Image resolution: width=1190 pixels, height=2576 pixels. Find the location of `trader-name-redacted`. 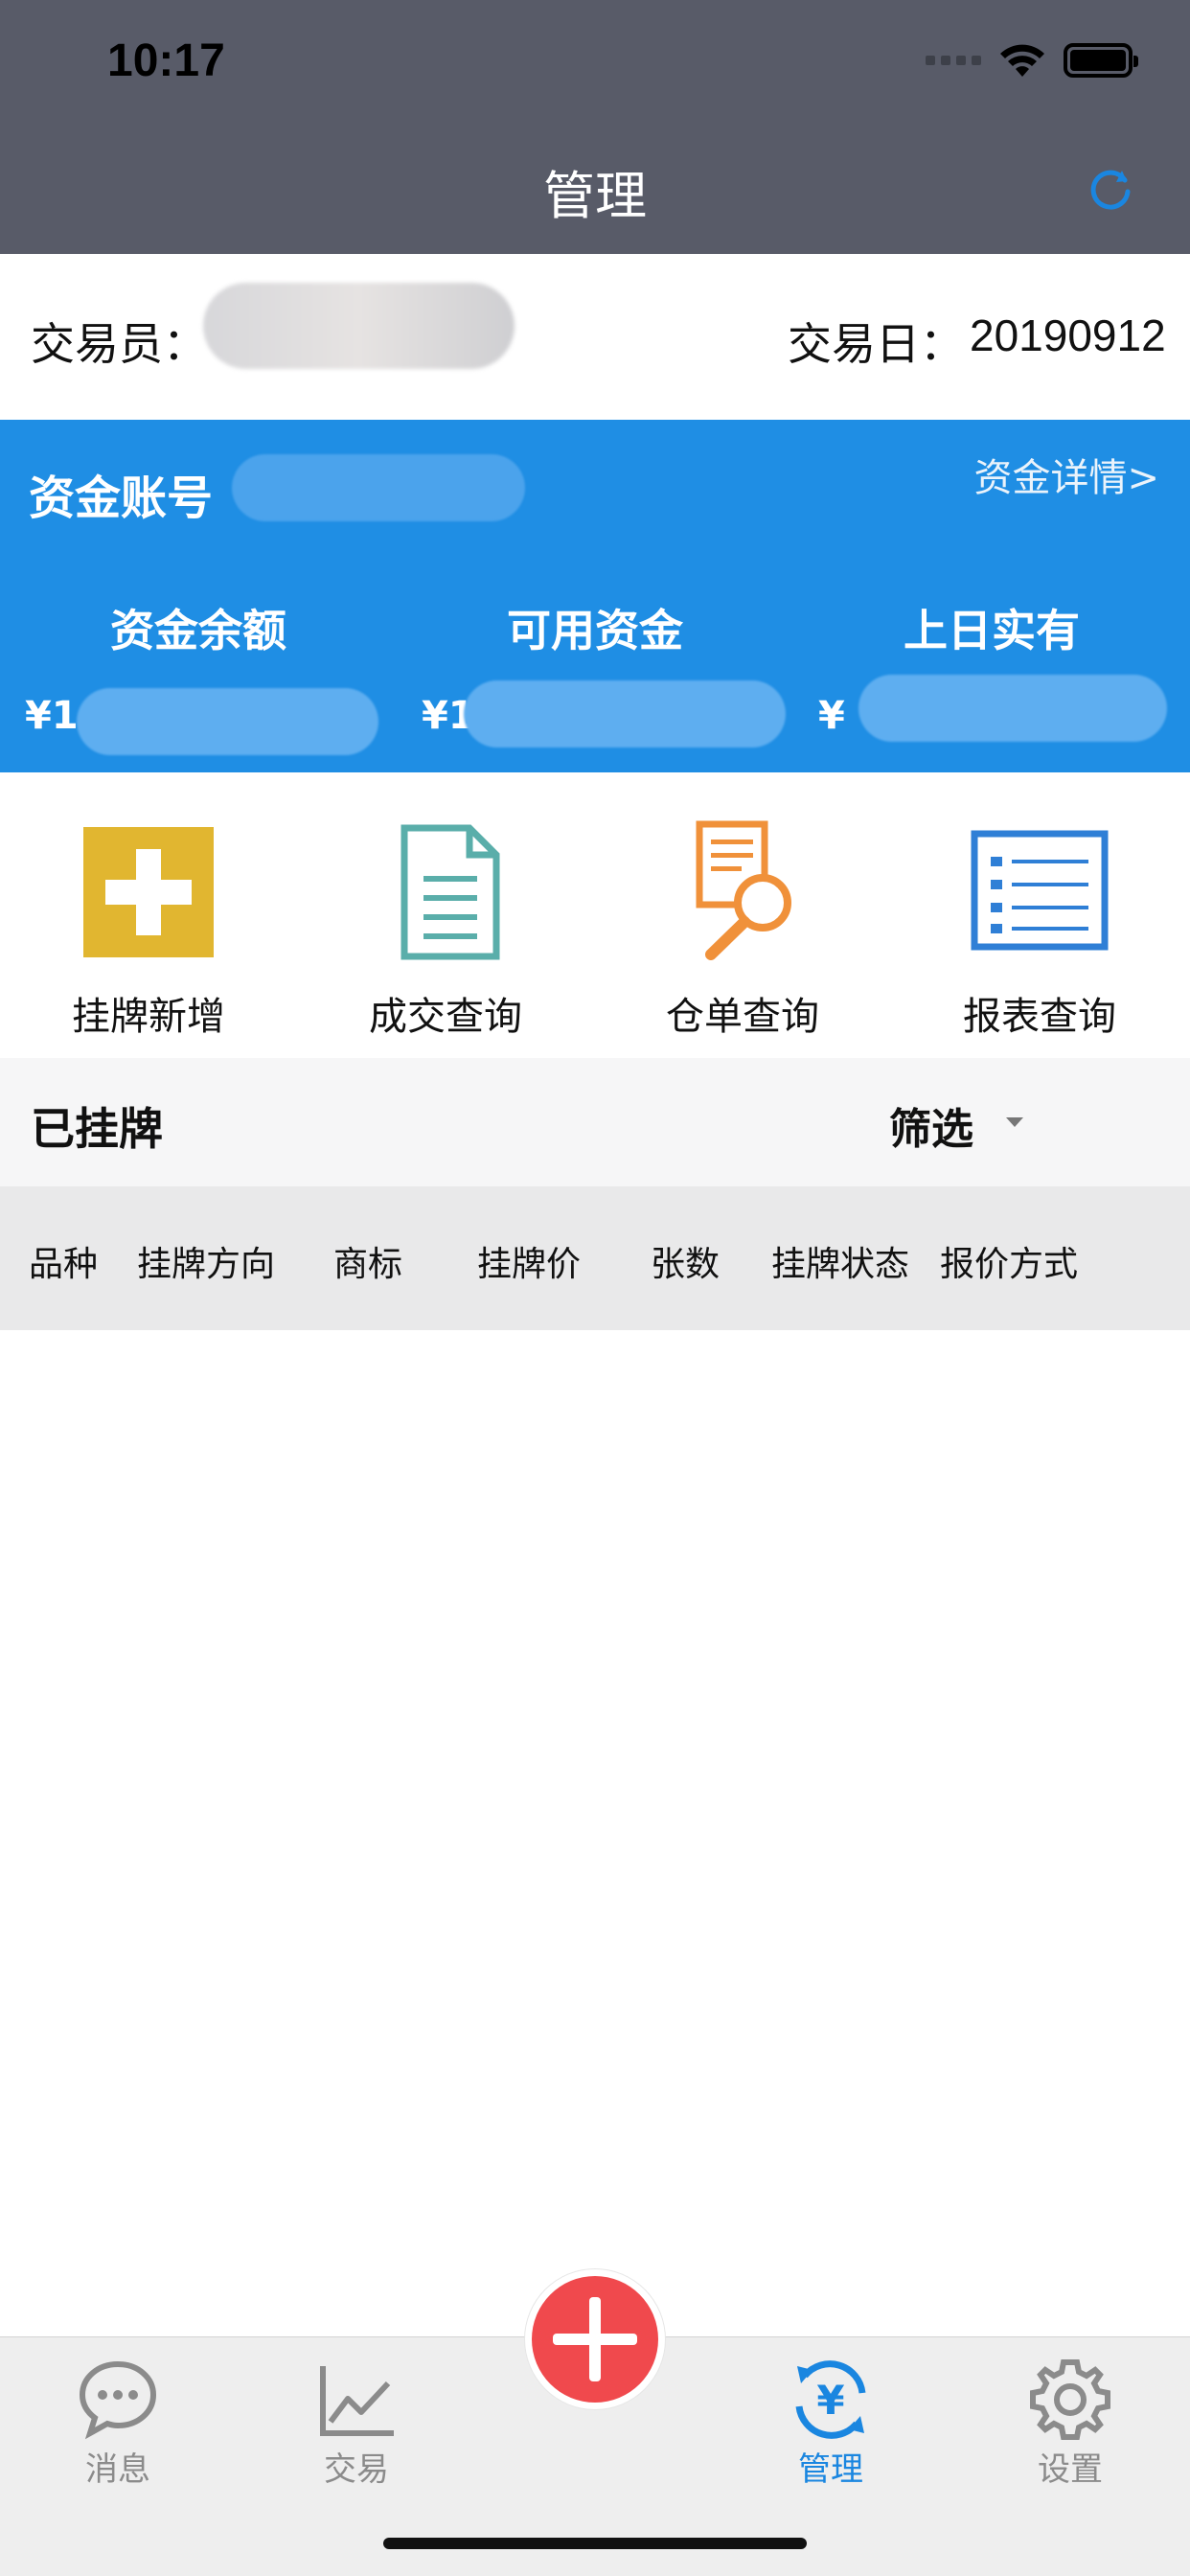

trader-name-redacted is located at coordinates (359, 326).